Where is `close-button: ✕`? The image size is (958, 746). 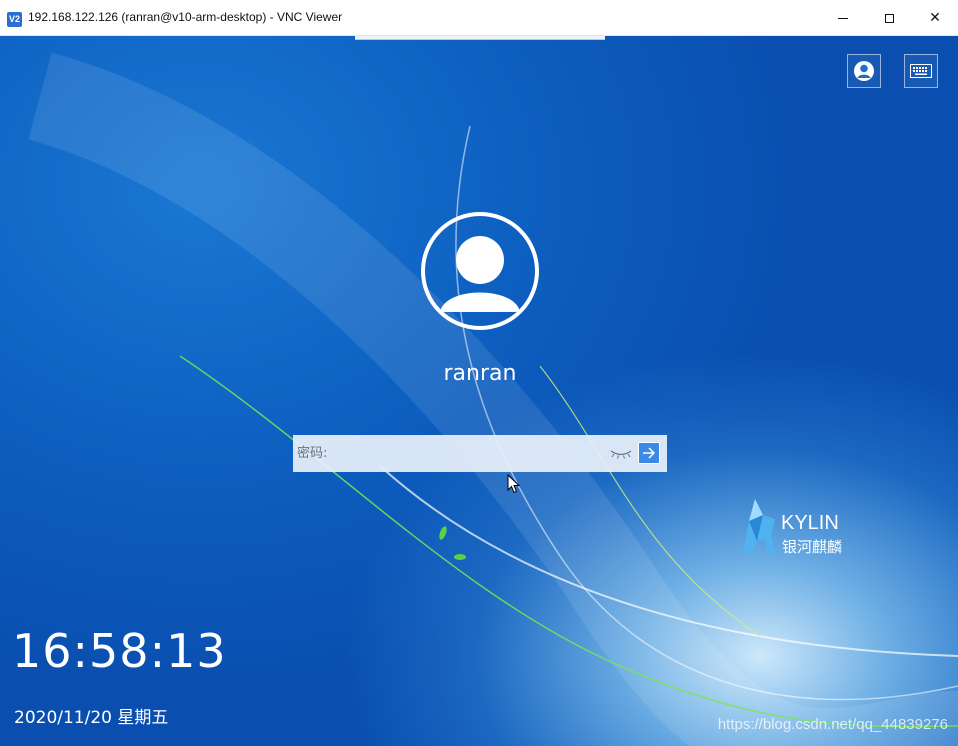
close-button: ✕ is located at coordinates (935, 18).